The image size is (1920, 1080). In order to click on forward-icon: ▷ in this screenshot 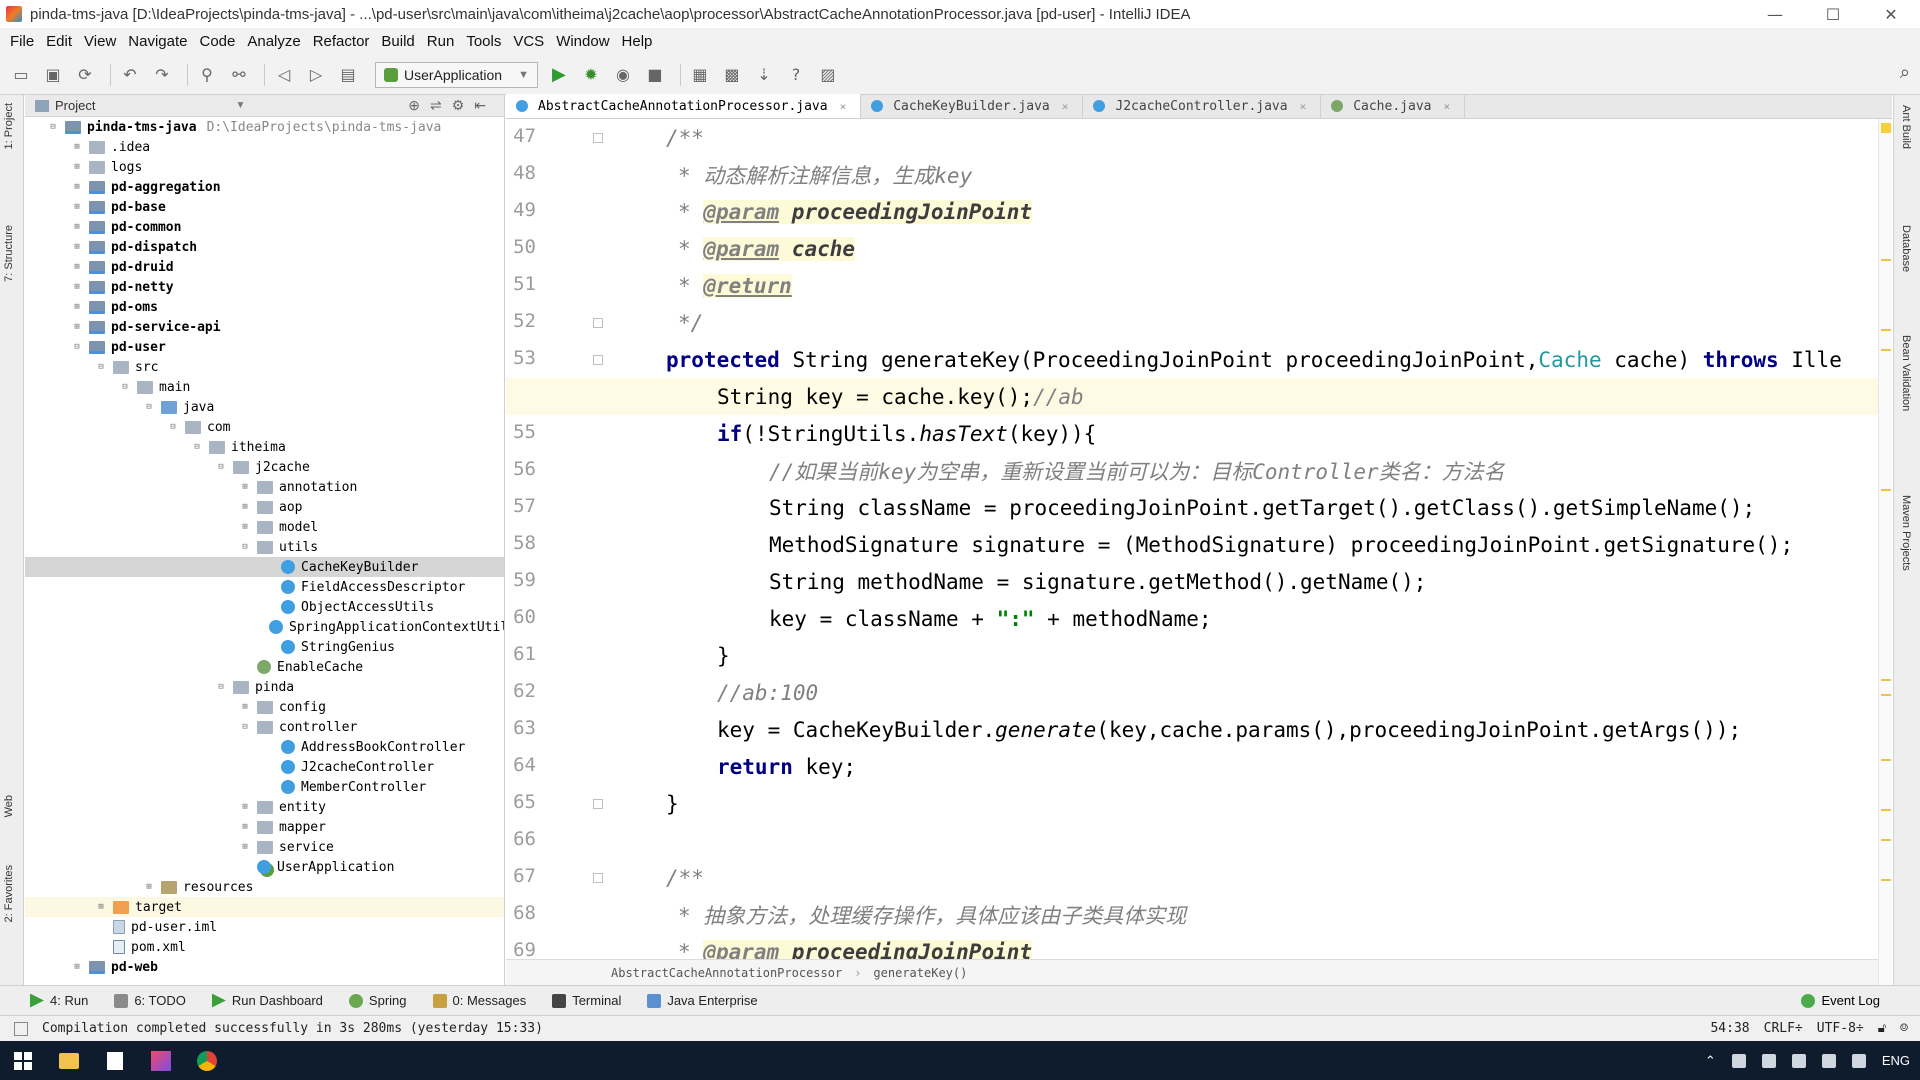, I will do `click(316, 75)`.